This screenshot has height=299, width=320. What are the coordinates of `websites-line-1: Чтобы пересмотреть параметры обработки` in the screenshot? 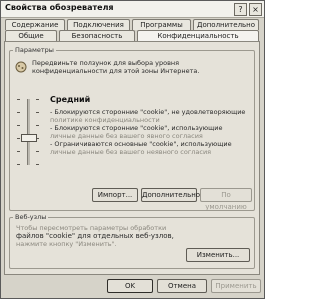 It's located at (91, 228).